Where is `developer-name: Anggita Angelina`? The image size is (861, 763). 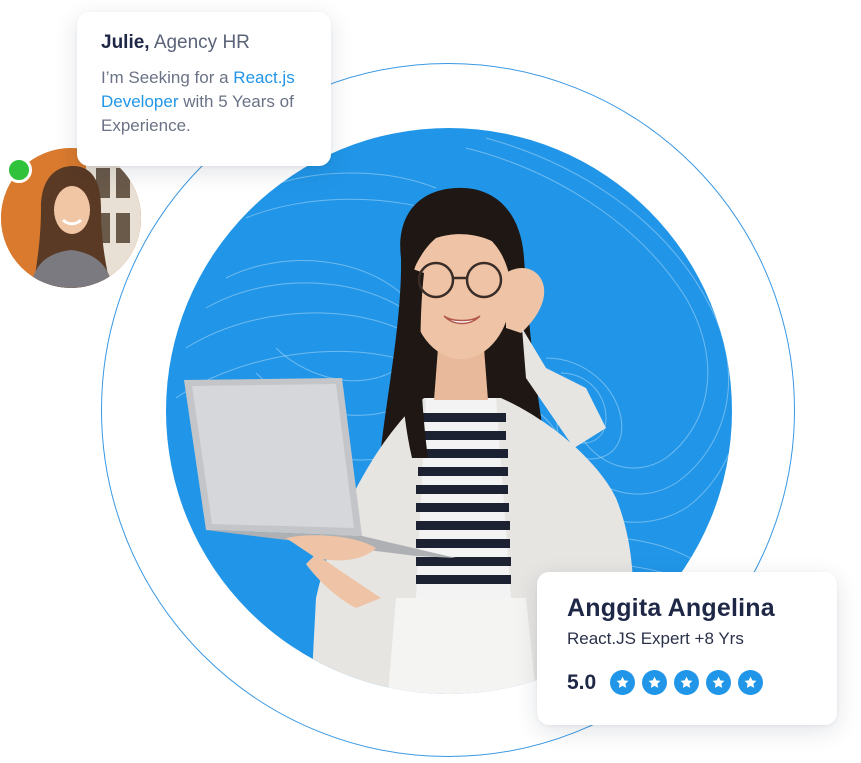
developer-name: Anggita Angelina is located at coordinates (671, 608).